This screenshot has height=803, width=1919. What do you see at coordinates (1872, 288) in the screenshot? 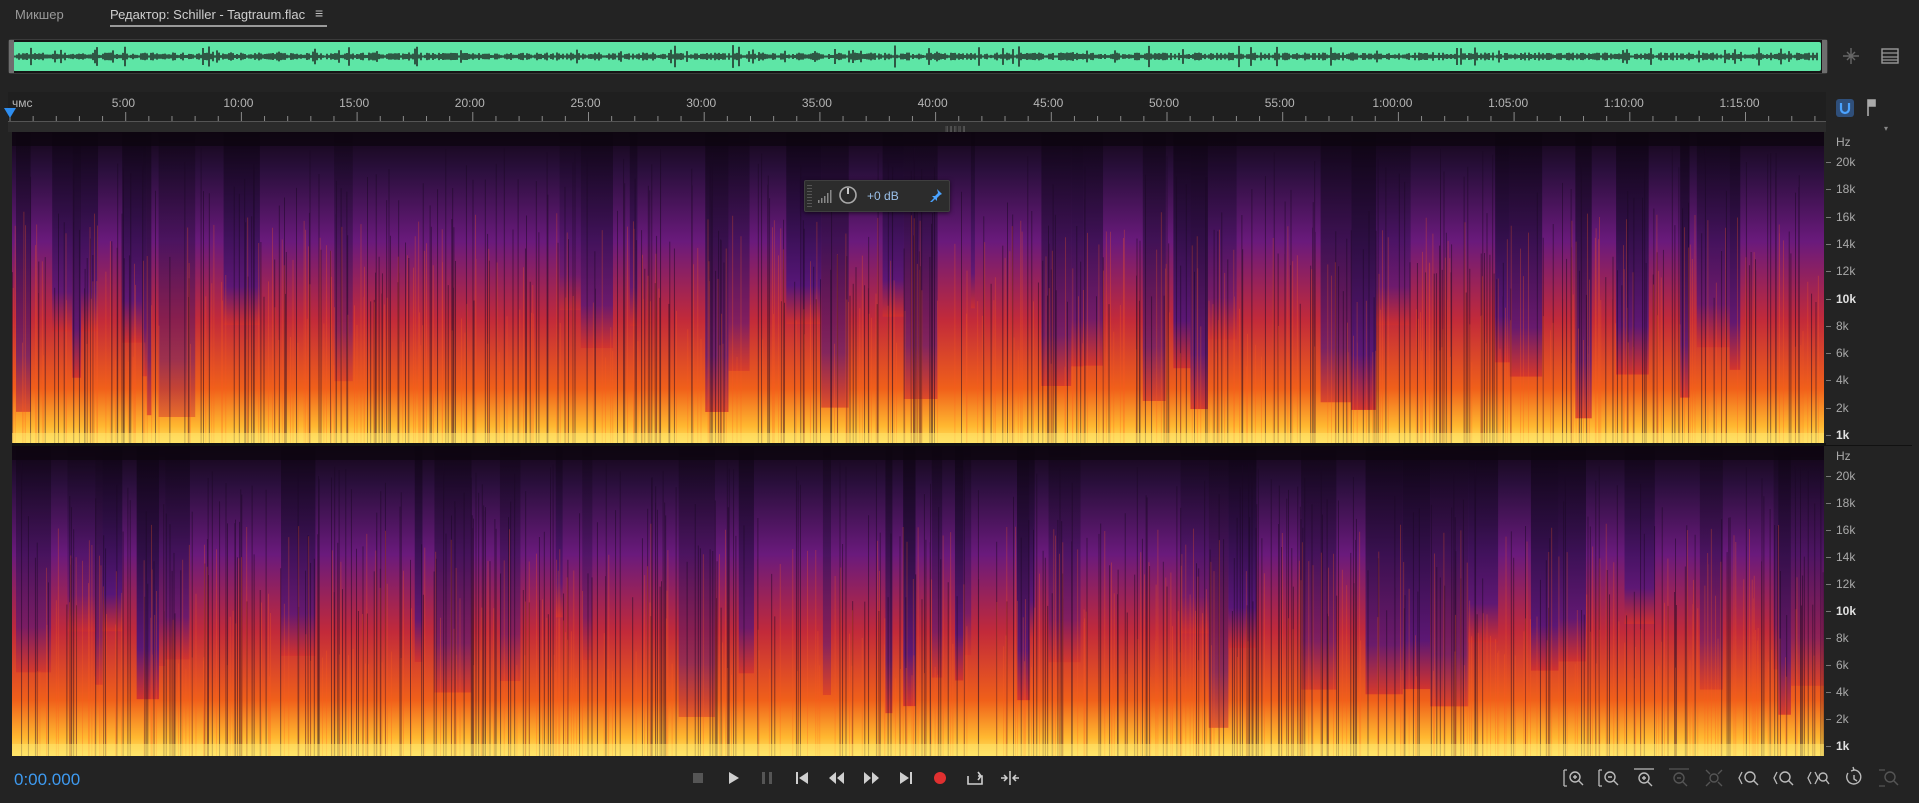
I see `frequency-scale-left: Hz 20k 18k 16k 14k 12k 10k 8k 6k 4k 2k 1k` at bounding box center [1872, 288].